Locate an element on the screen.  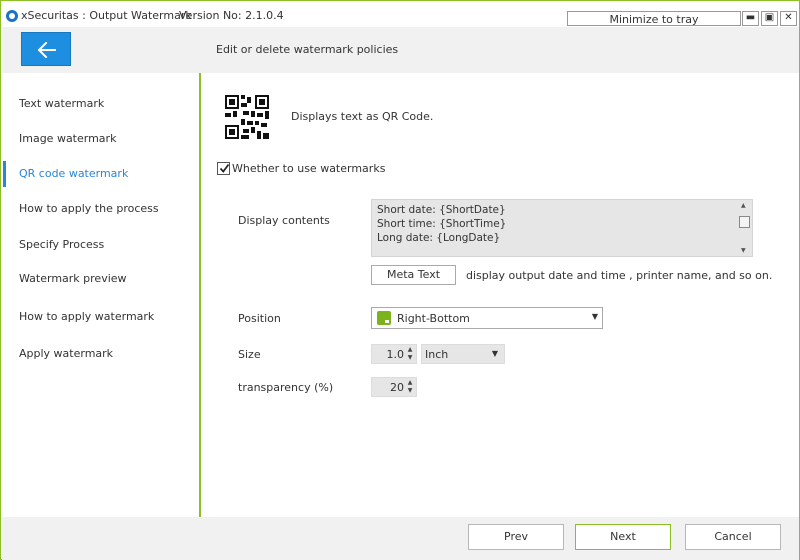
maximize-icon: ▣ is located at coordinates (769, 17).